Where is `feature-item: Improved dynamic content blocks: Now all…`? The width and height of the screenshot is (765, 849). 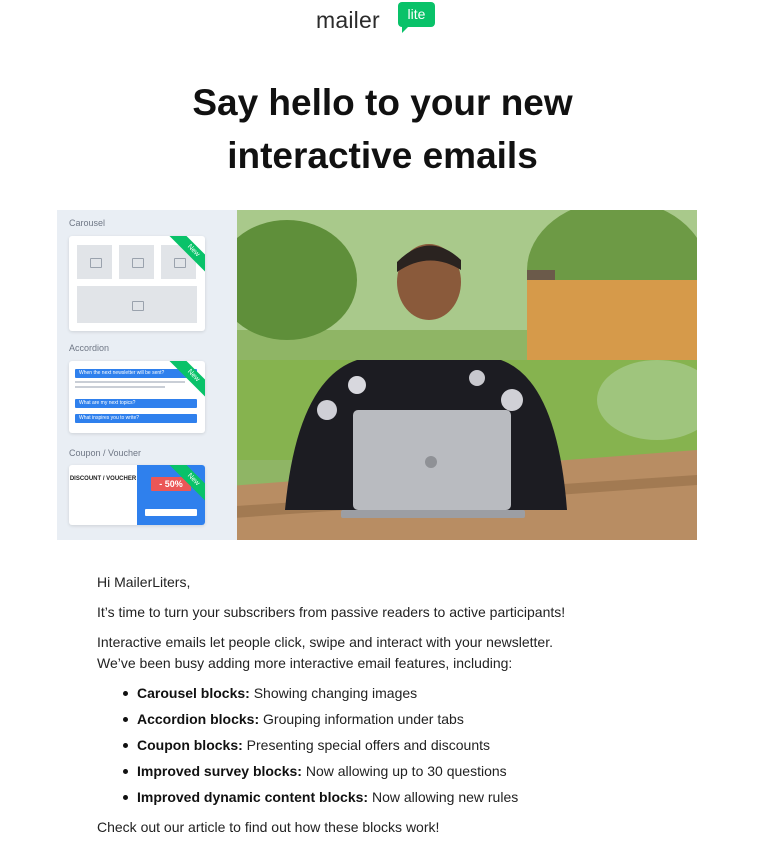 feature-item: Improved dynamic content blocks: Now all… is located at coordinates (410, 797).